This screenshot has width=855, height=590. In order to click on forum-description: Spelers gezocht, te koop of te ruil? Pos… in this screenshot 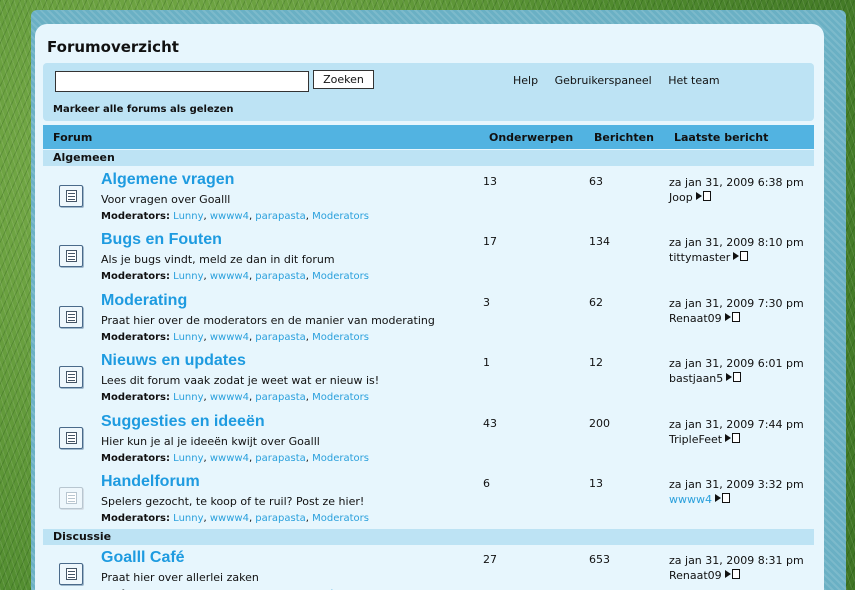, I will do `click(233, 501)`.